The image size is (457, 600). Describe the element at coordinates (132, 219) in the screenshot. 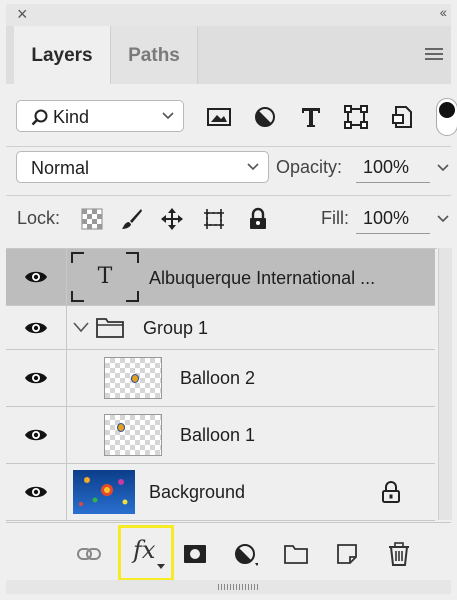

I see `lock-image-icon` at that location.